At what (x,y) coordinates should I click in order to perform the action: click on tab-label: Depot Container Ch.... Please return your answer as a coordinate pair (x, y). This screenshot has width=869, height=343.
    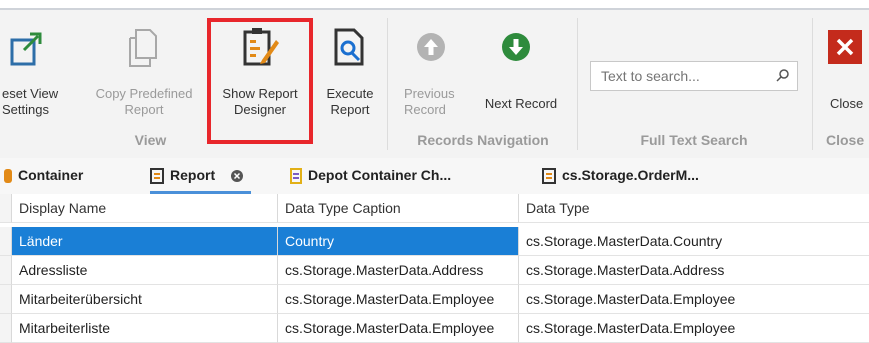
    Looking at the image, I should click on (380, 175).